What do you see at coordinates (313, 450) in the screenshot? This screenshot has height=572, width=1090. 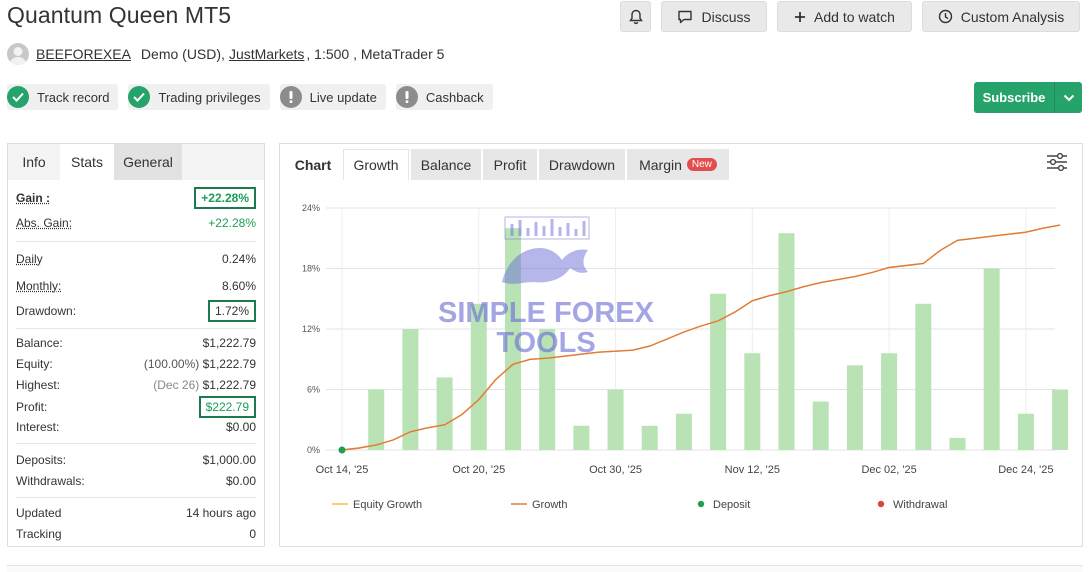 I see `y-tick-label: 0%` at bounding box center [313, 450].